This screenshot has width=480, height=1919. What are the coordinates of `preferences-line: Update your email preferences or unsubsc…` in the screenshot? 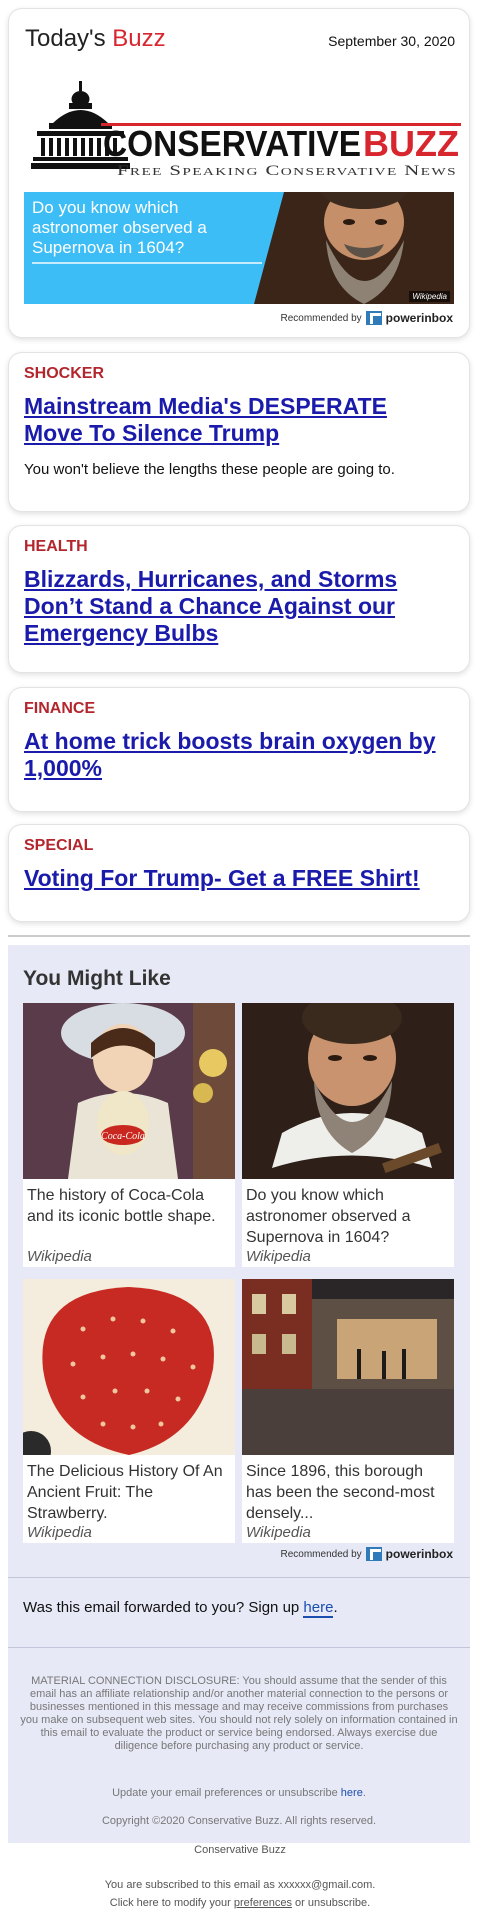 It's located at (239, 1793).